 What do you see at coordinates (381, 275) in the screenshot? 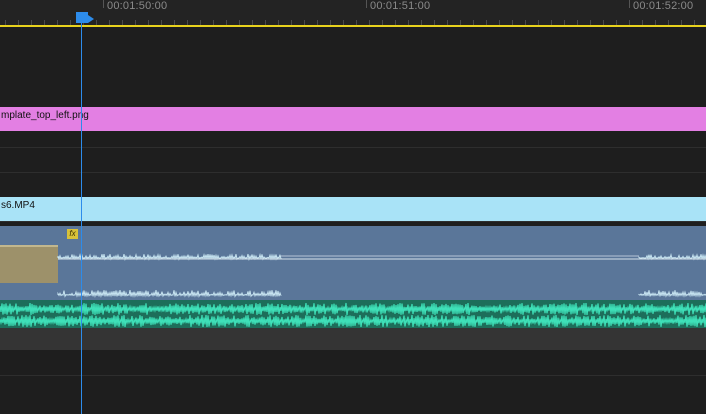
I see `audio-waveform-light` at bounding box center [381, 275].